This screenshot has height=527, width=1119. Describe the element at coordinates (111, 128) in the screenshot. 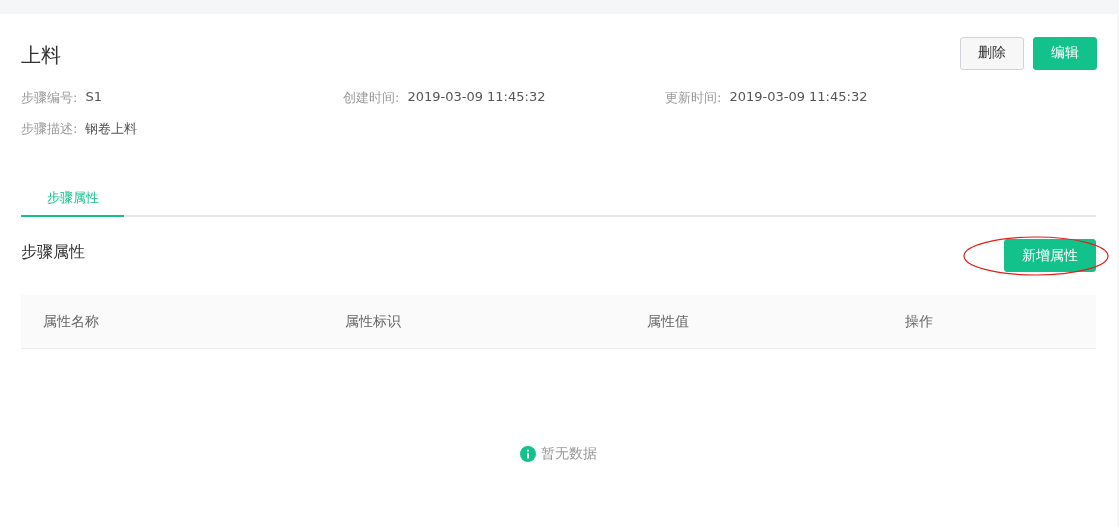

I see `field-value: 钢卷上料` at that location.